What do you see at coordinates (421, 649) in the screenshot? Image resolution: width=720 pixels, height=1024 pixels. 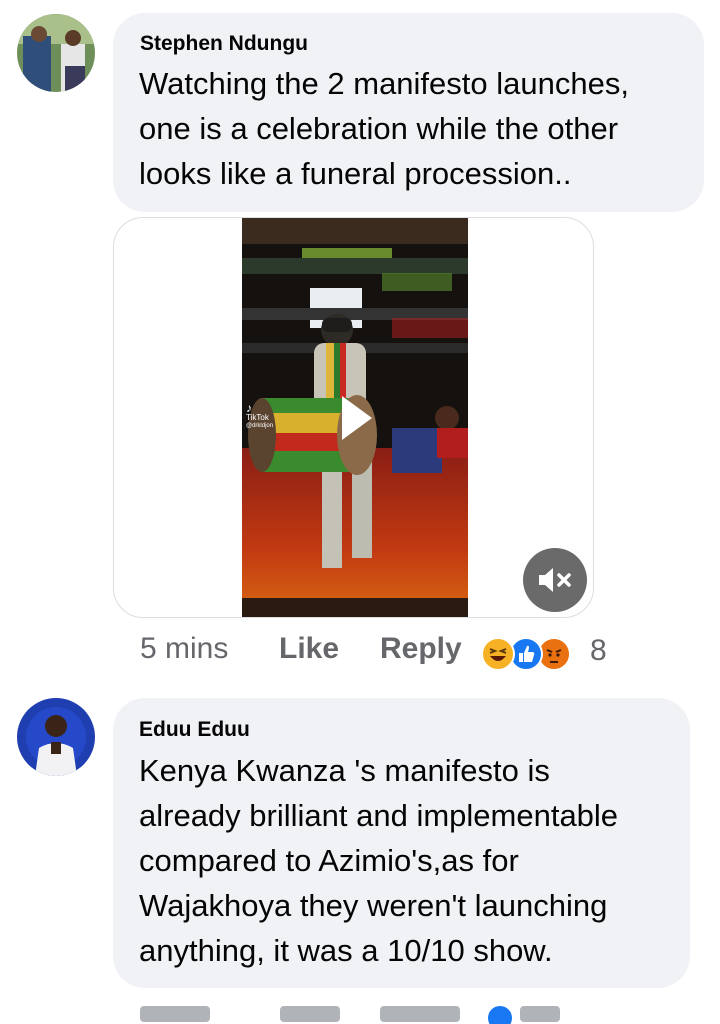 I see `reply-button: Reply` at bounding box center [421, 649].